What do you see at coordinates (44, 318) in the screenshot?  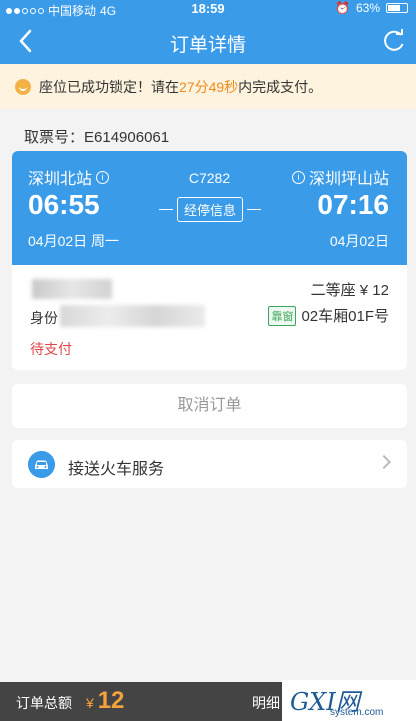 I see `id-label: 身份` at bounding box center [44, 318].